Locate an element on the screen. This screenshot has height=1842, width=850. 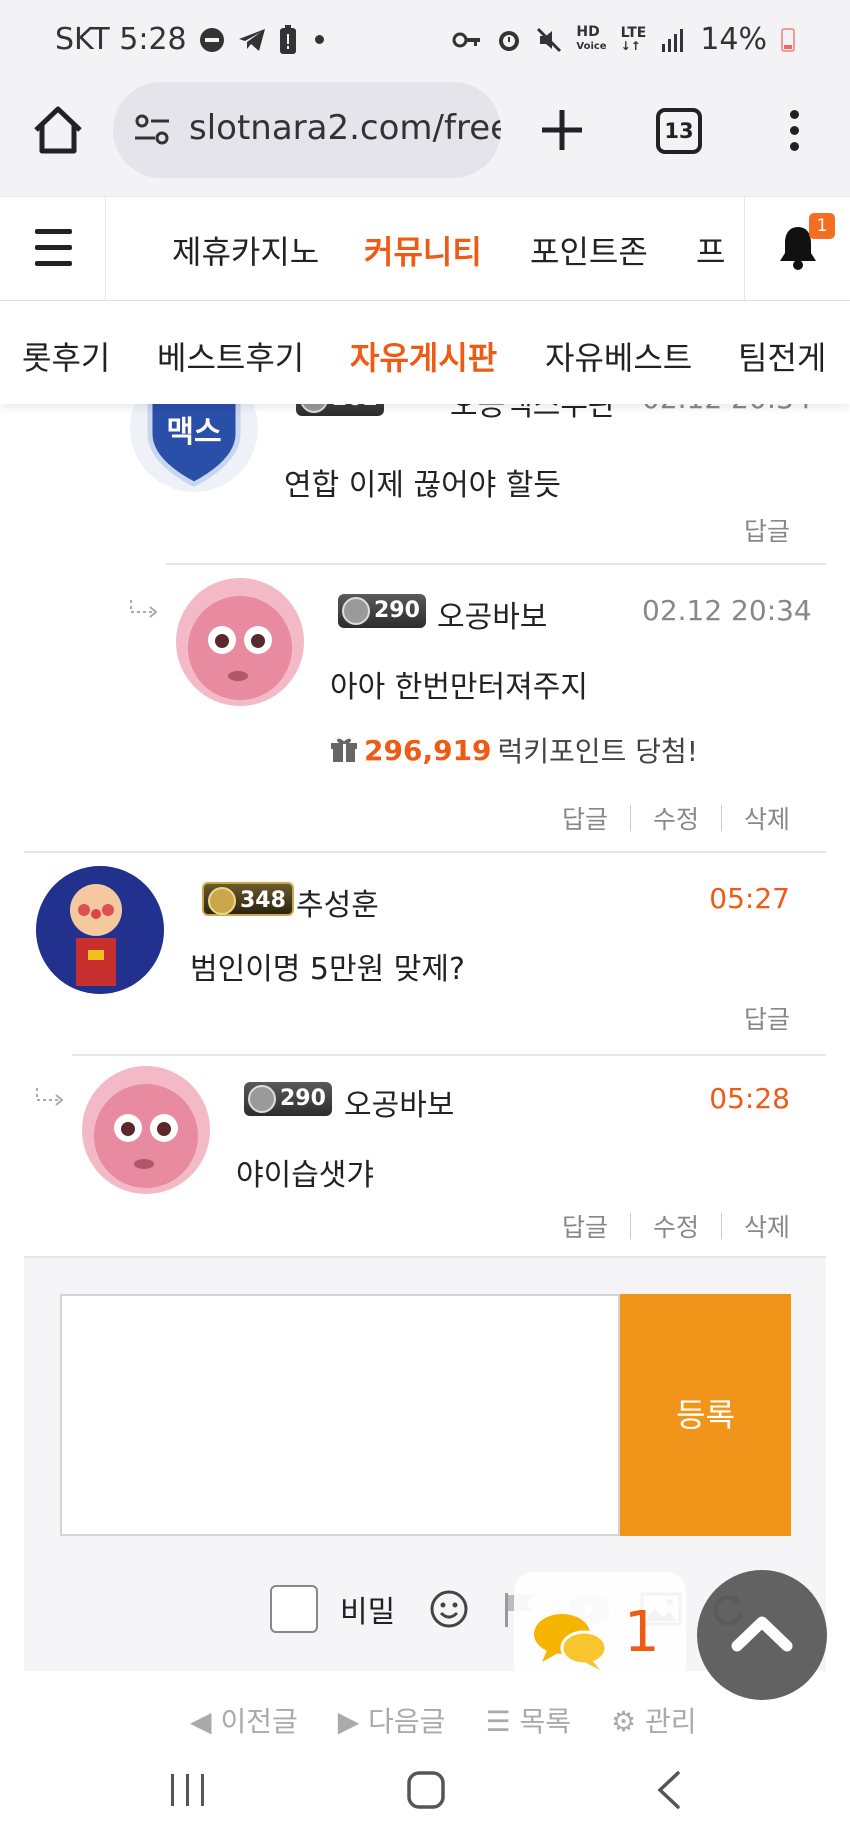
next-post-link: ▶ 다음글 is located at coordinates (392, 1720).